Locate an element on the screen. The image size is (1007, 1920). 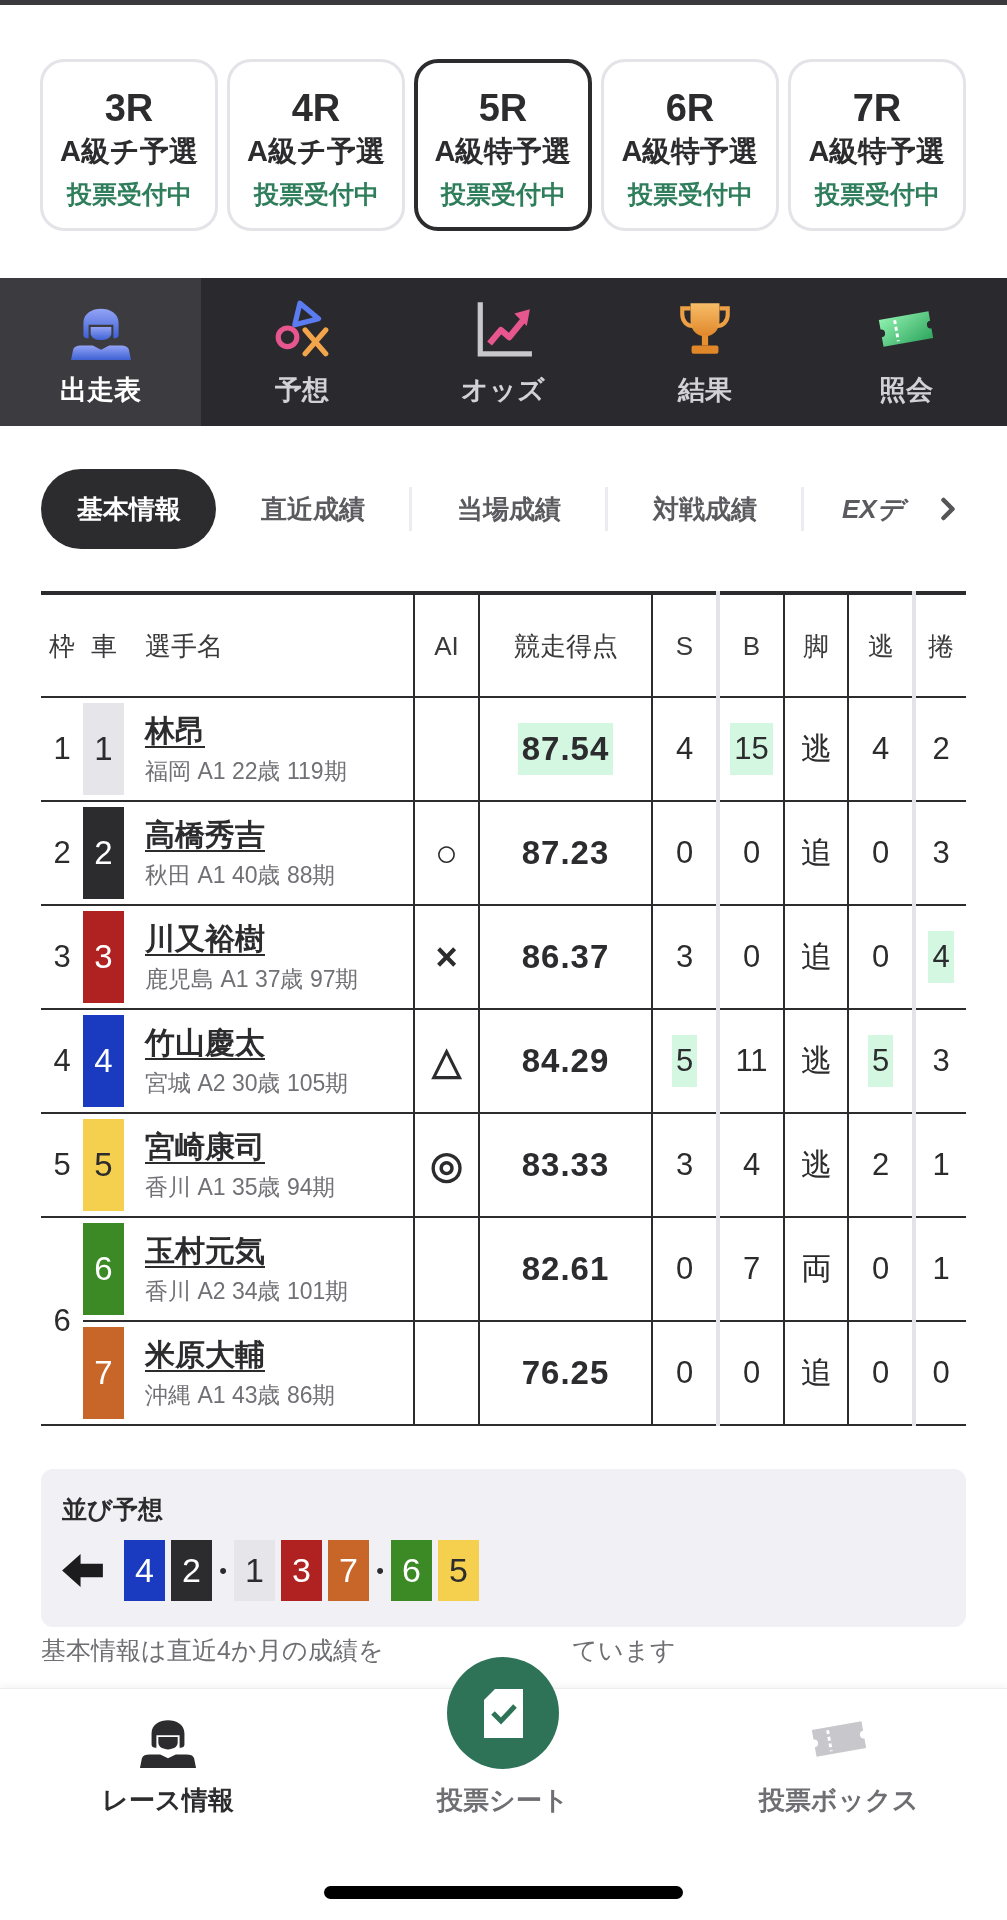
info-tab: 当場成績 is located at coordinates (508, 509).